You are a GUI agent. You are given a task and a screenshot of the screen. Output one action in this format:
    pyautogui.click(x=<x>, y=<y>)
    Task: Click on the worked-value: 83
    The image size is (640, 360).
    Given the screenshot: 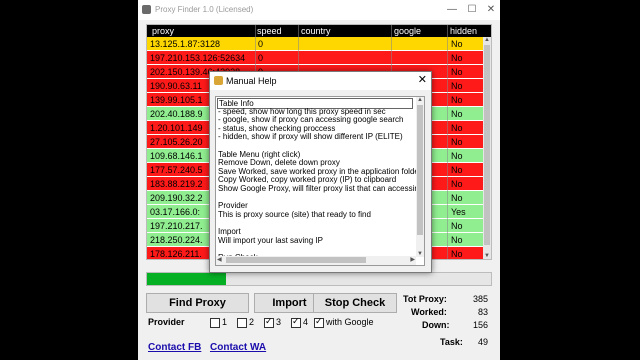 What is the action you would take?
    pyautogui.click(x=482, y=312)
    